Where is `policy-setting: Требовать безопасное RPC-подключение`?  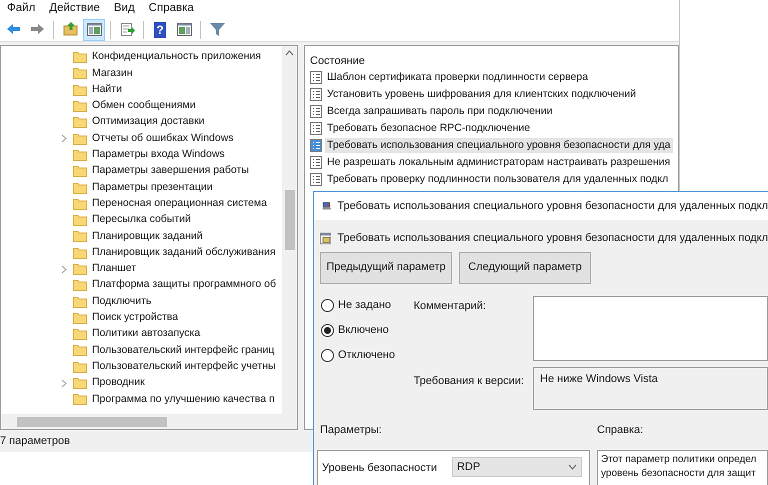 policy-setting: Требовать безопасное RPC-подключение is located at coordinates (428, 128).